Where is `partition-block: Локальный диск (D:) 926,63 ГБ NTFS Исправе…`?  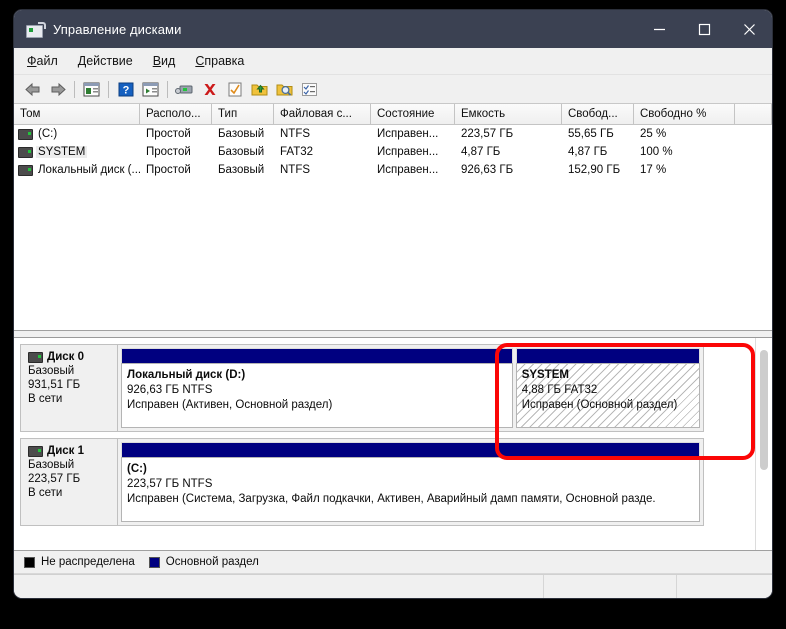
partition-block: Локальный диск (D:) 926,63 ГБ NTFS Исправе… is located at coordinates (317, 388).